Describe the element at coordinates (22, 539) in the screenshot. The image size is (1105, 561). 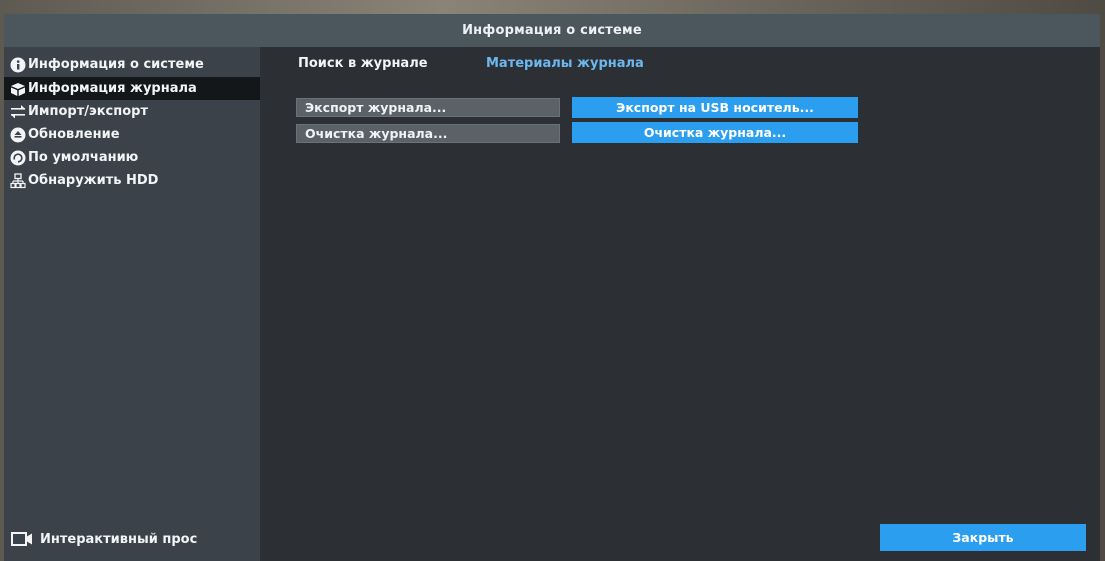
I see `video-camera-icon` at that location.